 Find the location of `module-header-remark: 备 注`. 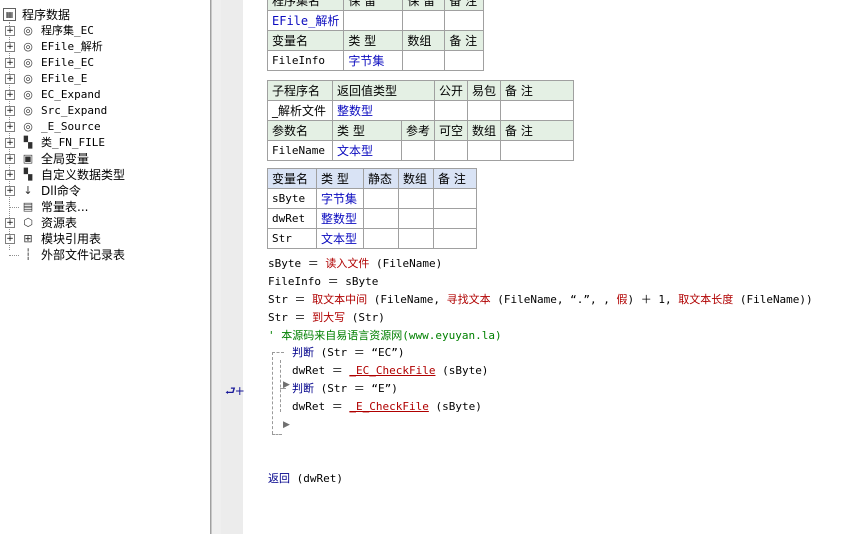

module-header-remark: 备 注 is located at coordinates (464, 5).